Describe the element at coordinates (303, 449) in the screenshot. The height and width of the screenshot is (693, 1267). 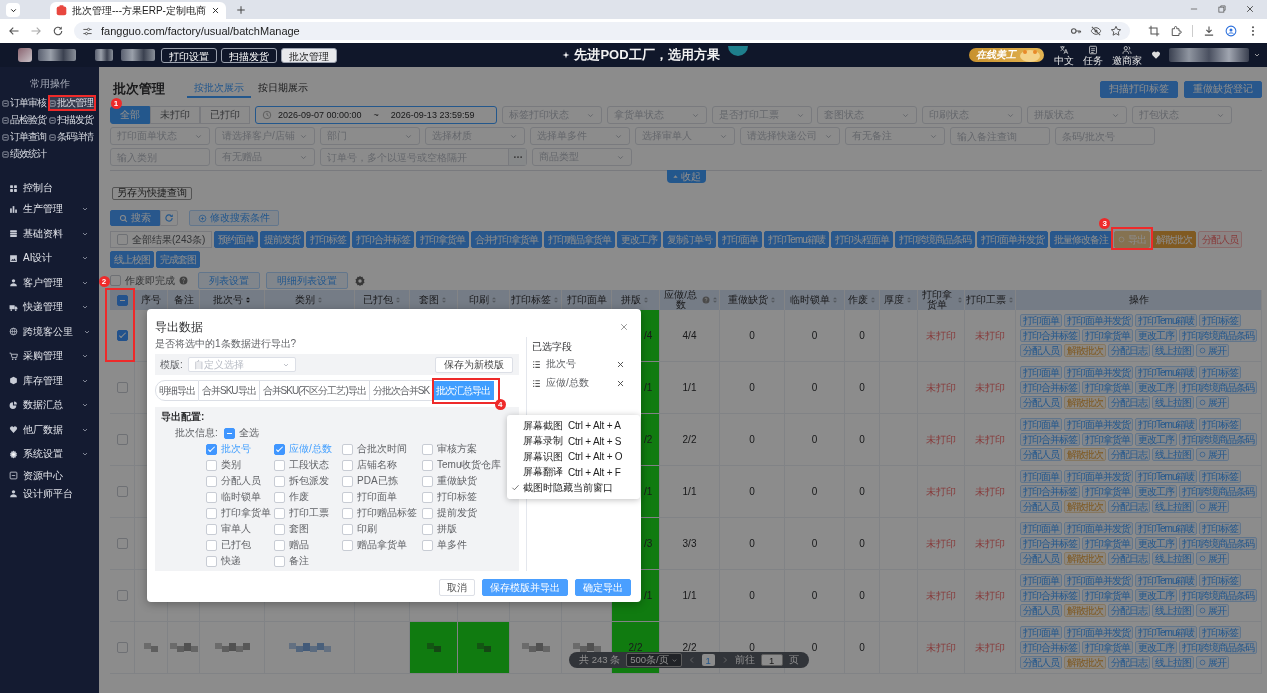
I see `checkbox-option: 应做/总数` at that location.